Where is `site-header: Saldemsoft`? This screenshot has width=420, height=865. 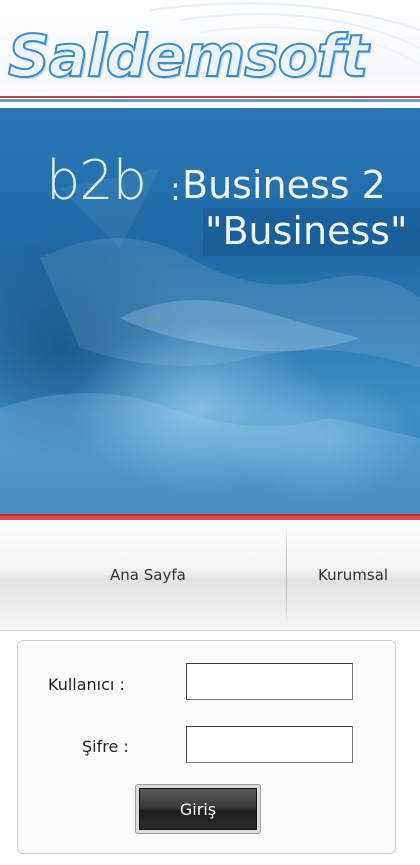 site-header: Saldemsoft is located at coordinates (210, 52).